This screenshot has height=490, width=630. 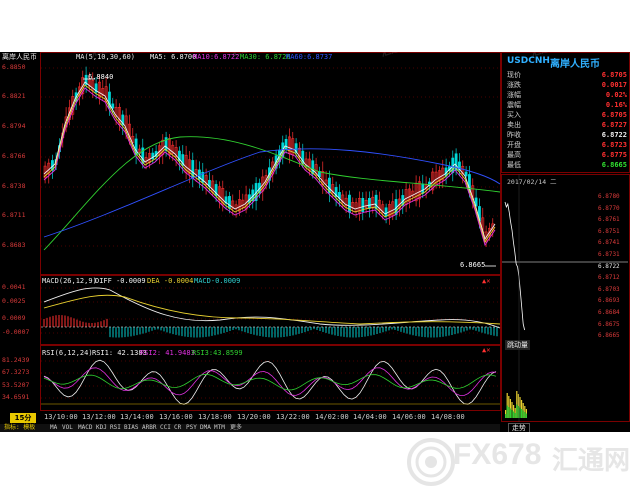 What do you see at coordinates (115, 428) in the screenshot?
I see `indicator-tab-rsi: RSI` at bounding box center [115, 428].